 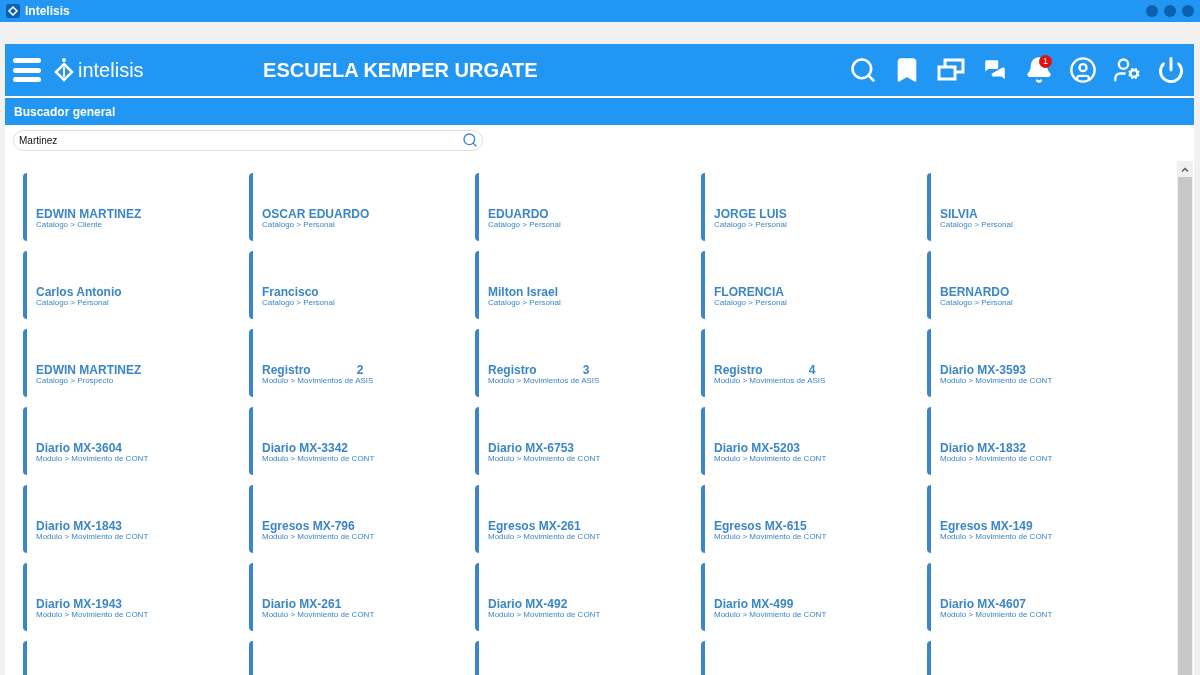 What do you see at coordinates (760, 526) in the screenshot?
I see `result-title: Egresos MX-615` at bounding box center [760, 526].